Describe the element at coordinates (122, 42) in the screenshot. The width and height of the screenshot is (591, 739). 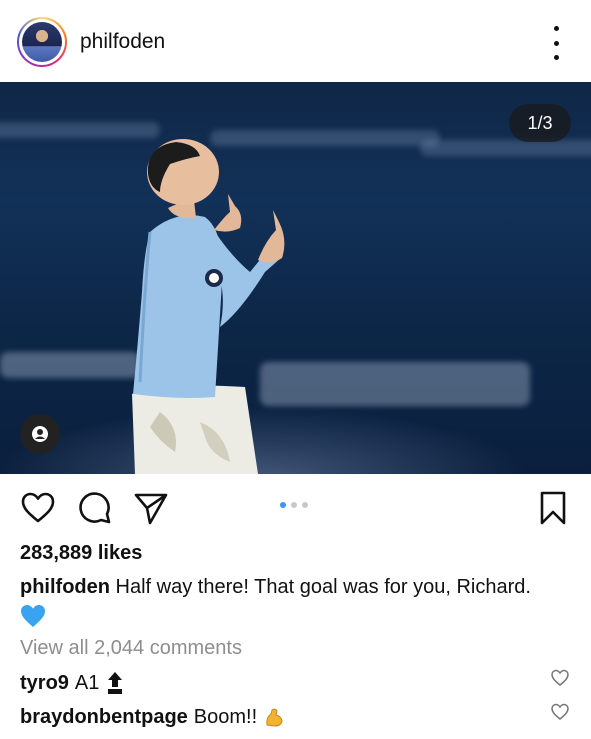
I see `post-username: philfoden` at that location.